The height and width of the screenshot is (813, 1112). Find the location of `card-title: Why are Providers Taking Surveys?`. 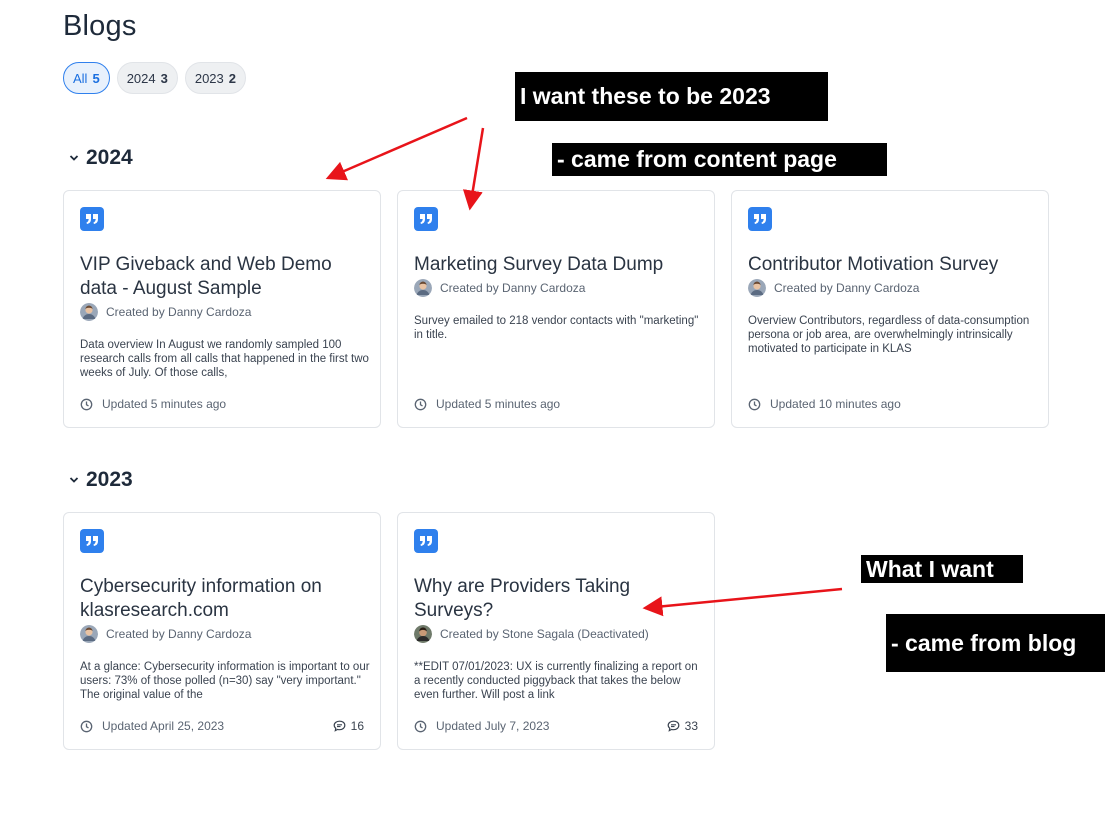

card-title: Why are Providers Taking Surveys? is located at coordinates (559, 599).